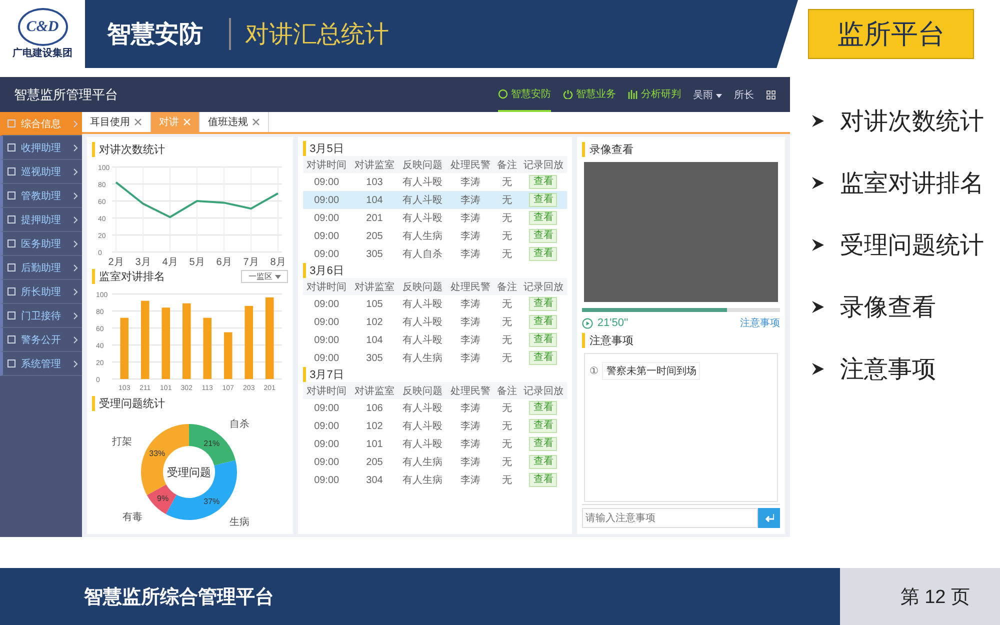  Describe the element at coordinates (41, 340) in the screenshot. I see `sidebar-item: 警务公开` at that location.